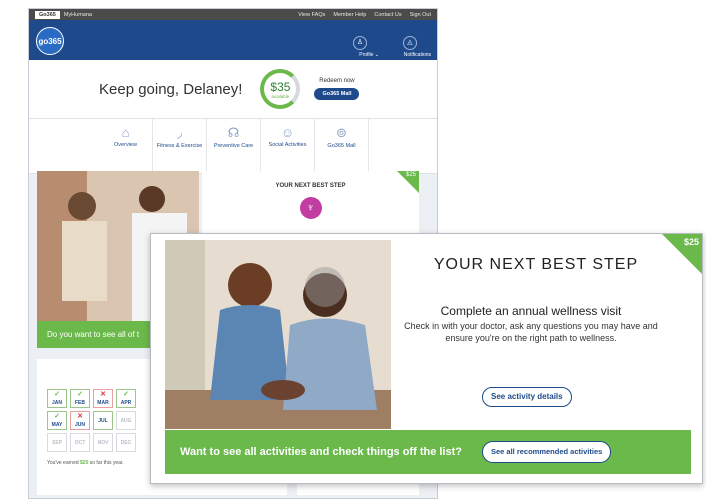 The width and height of the screenshot is (706, 499). Describe the element at coordinates (78, 15) in the screenshot. I see `tab-myhumana: MyHumana` at that location.